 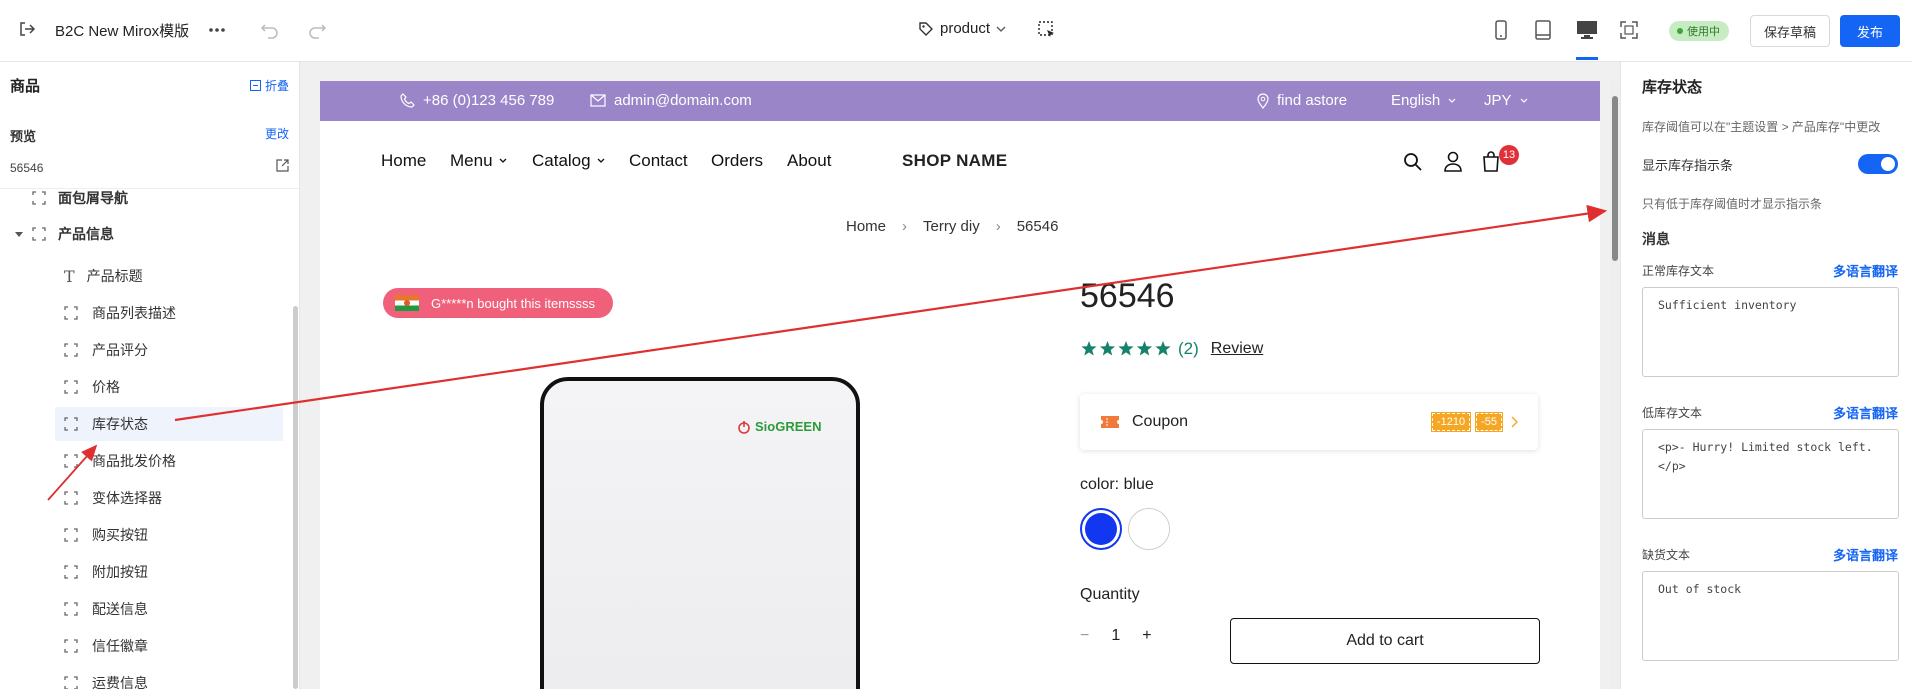 I want to click on sidebar-item-breadcrumb: 面包屑导航, so click(x=141, y=198).